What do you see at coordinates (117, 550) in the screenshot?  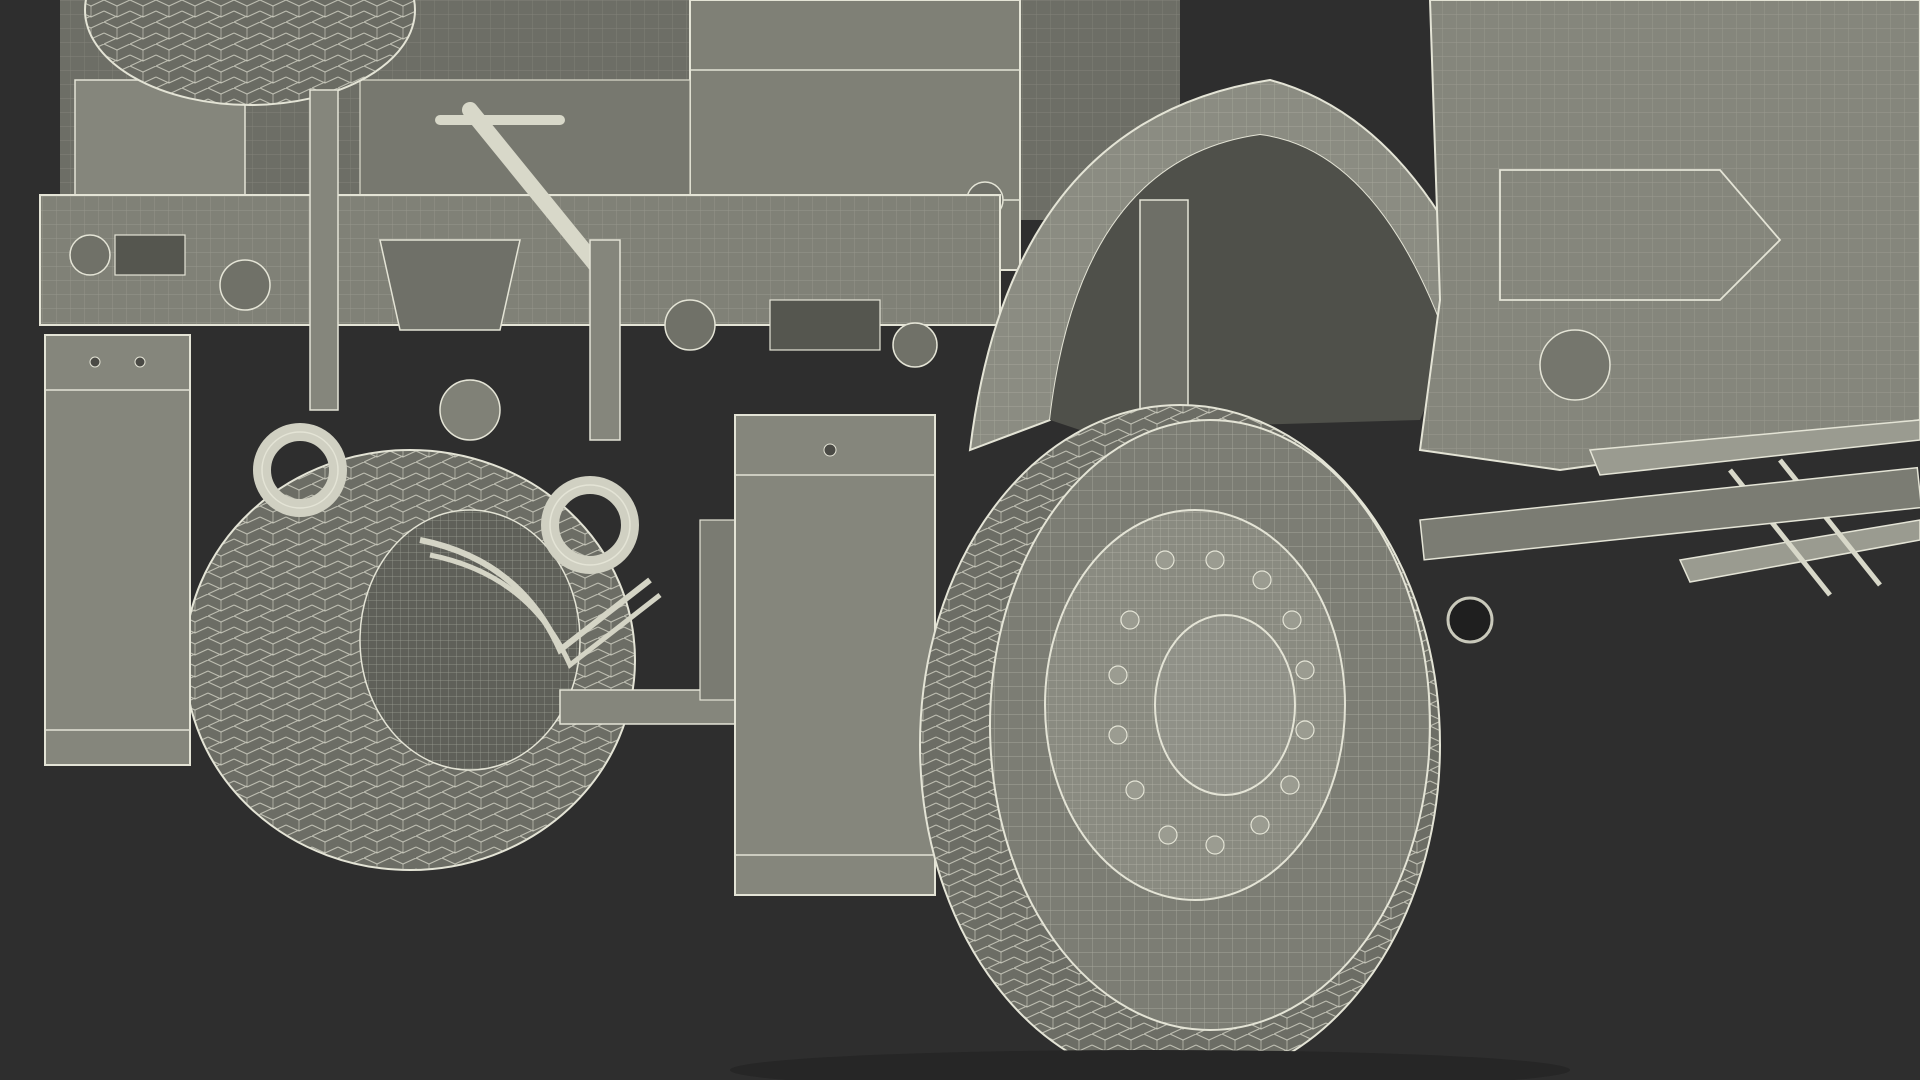 I see `mud-flap-left` at bounding box center [117, 550].